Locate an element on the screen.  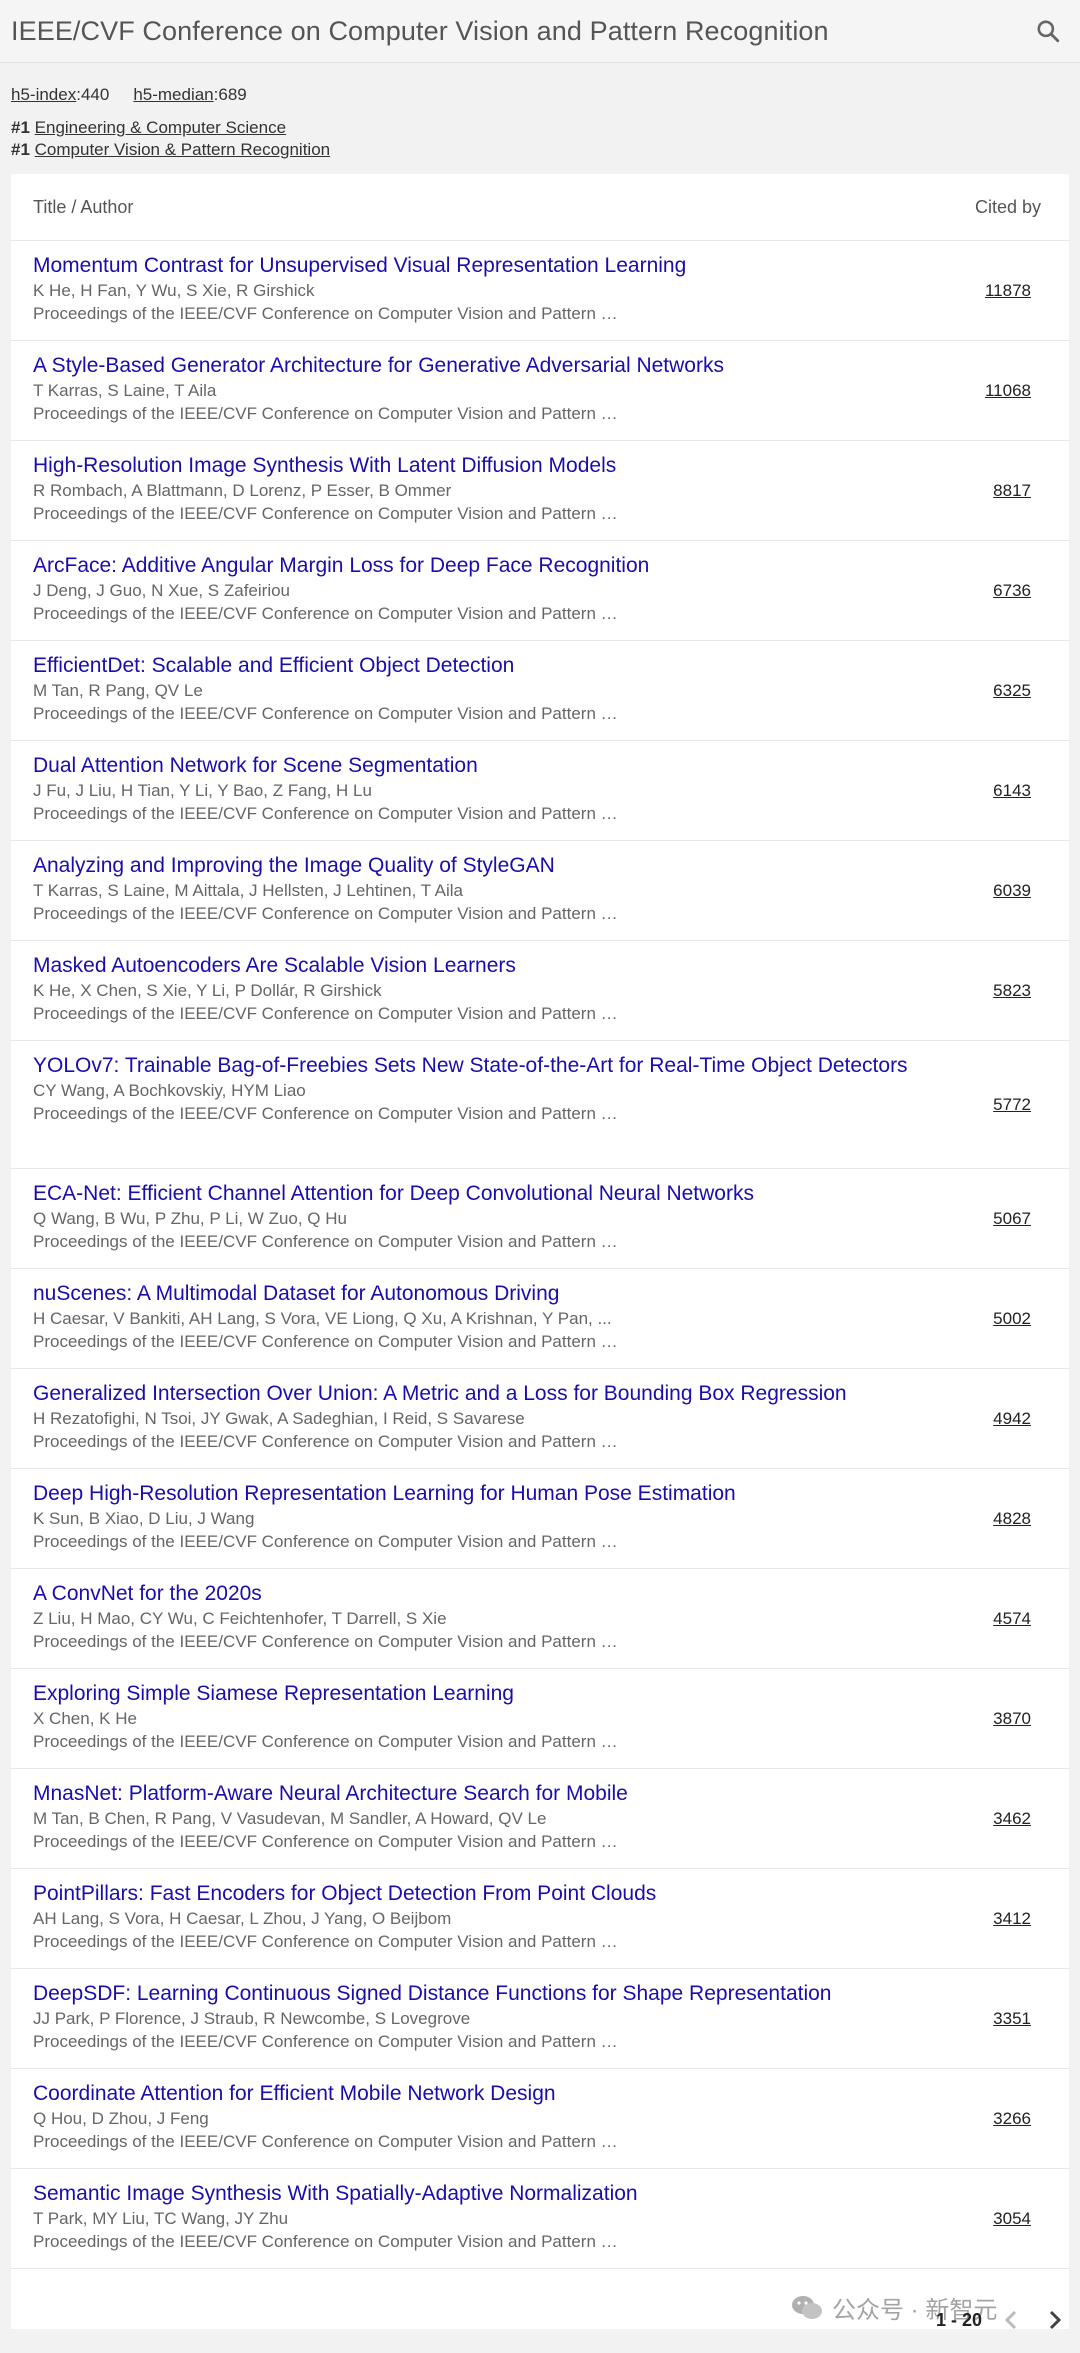
page-range: 1 - 20 is located at coordinates (958, 2319).